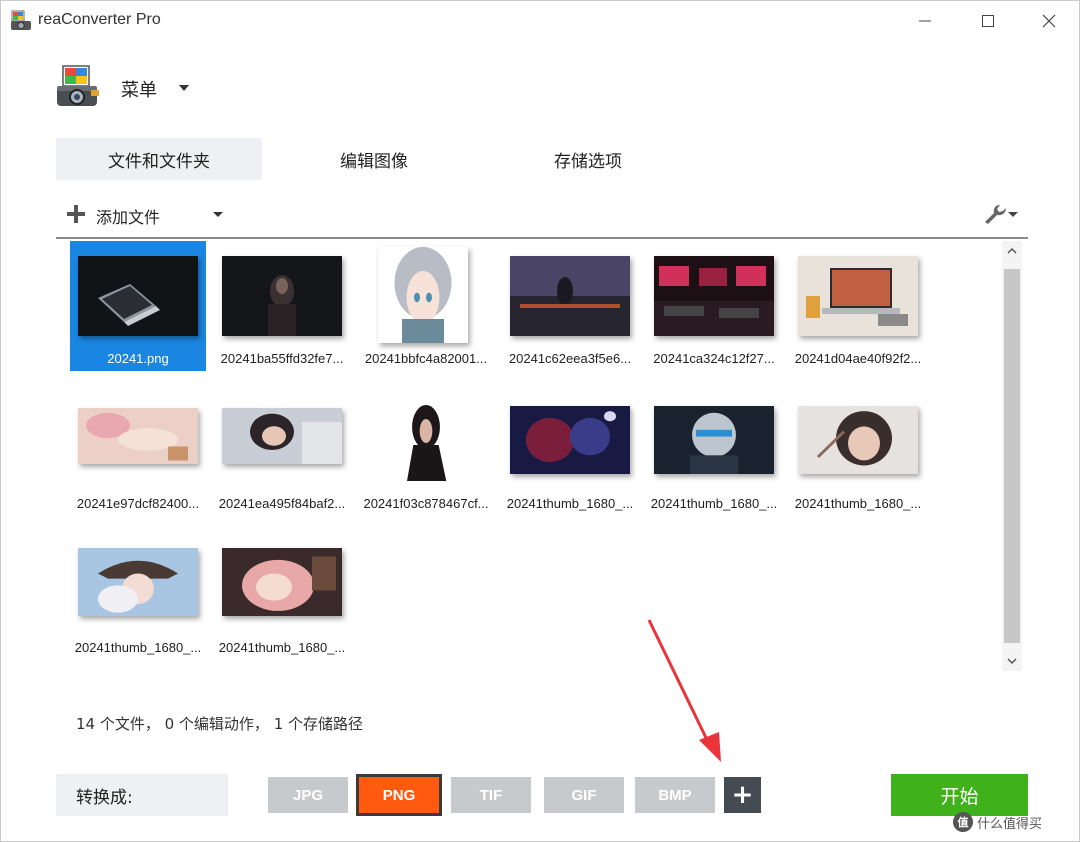 This screenshot has width=1080, height=842. I want to click on toolbar-divider, so click(542, 238).